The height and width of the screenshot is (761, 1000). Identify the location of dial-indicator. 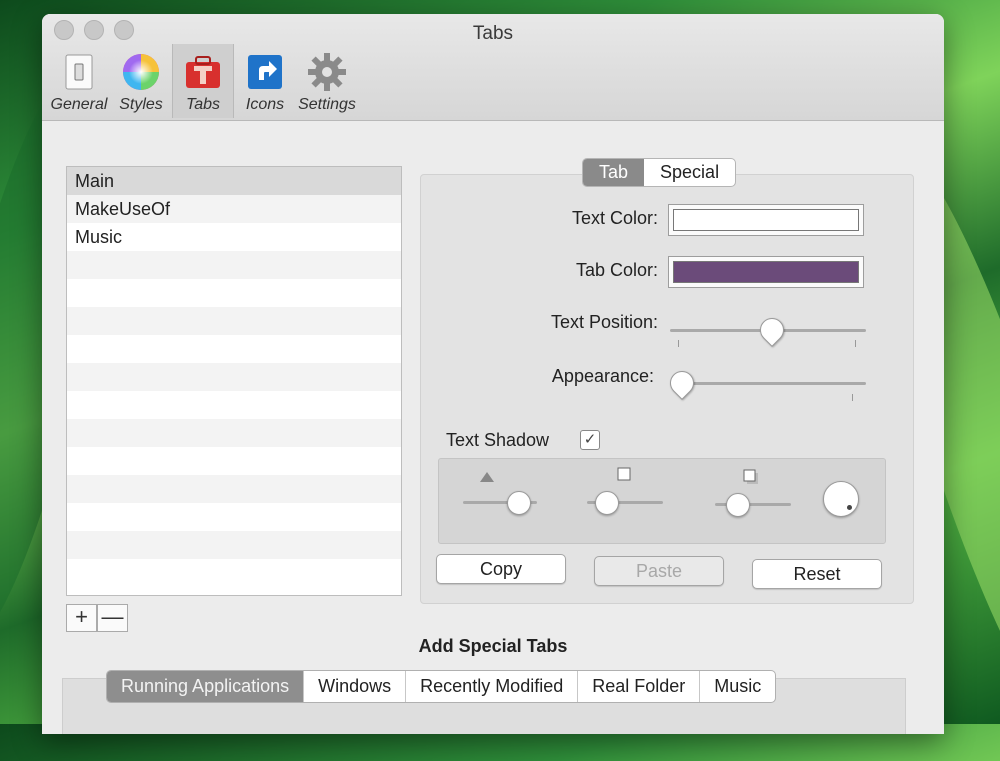
(849, 507).